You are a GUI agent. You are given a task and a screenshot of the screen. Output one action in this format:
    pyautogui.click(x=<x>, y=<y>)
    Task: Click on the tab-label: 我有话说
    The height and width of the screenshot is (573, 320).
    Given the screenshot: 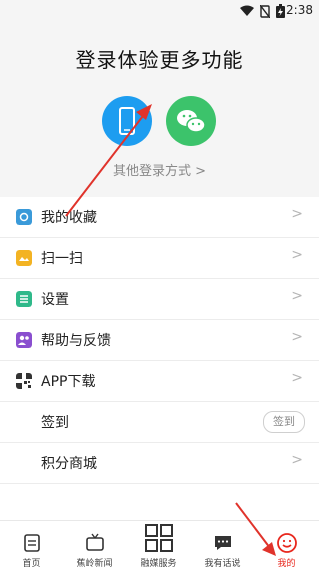 What is the action you would take?
    pyautogui.click(x=222, y=564)
    